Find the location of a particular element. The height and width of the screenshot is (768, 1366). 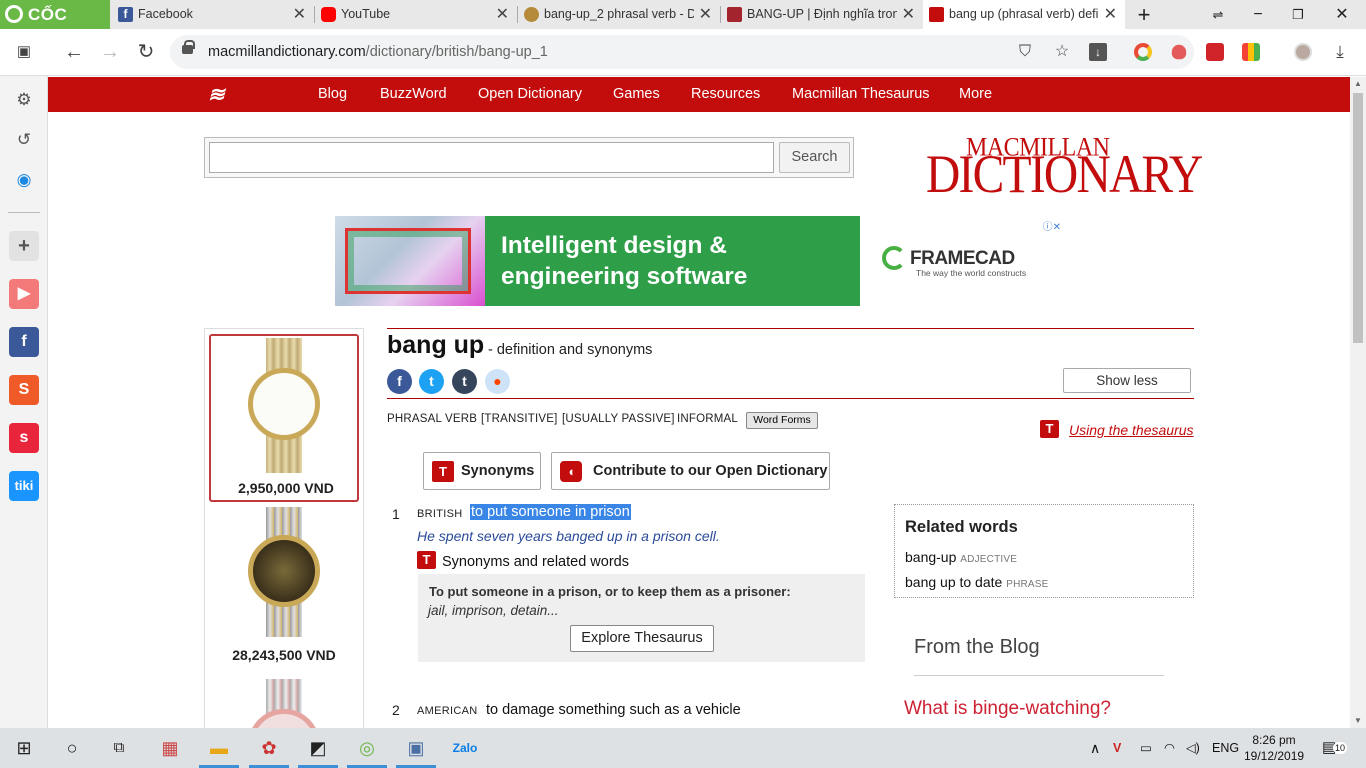

wifi-icon: ◠ is located at coordinates (1169, 748).